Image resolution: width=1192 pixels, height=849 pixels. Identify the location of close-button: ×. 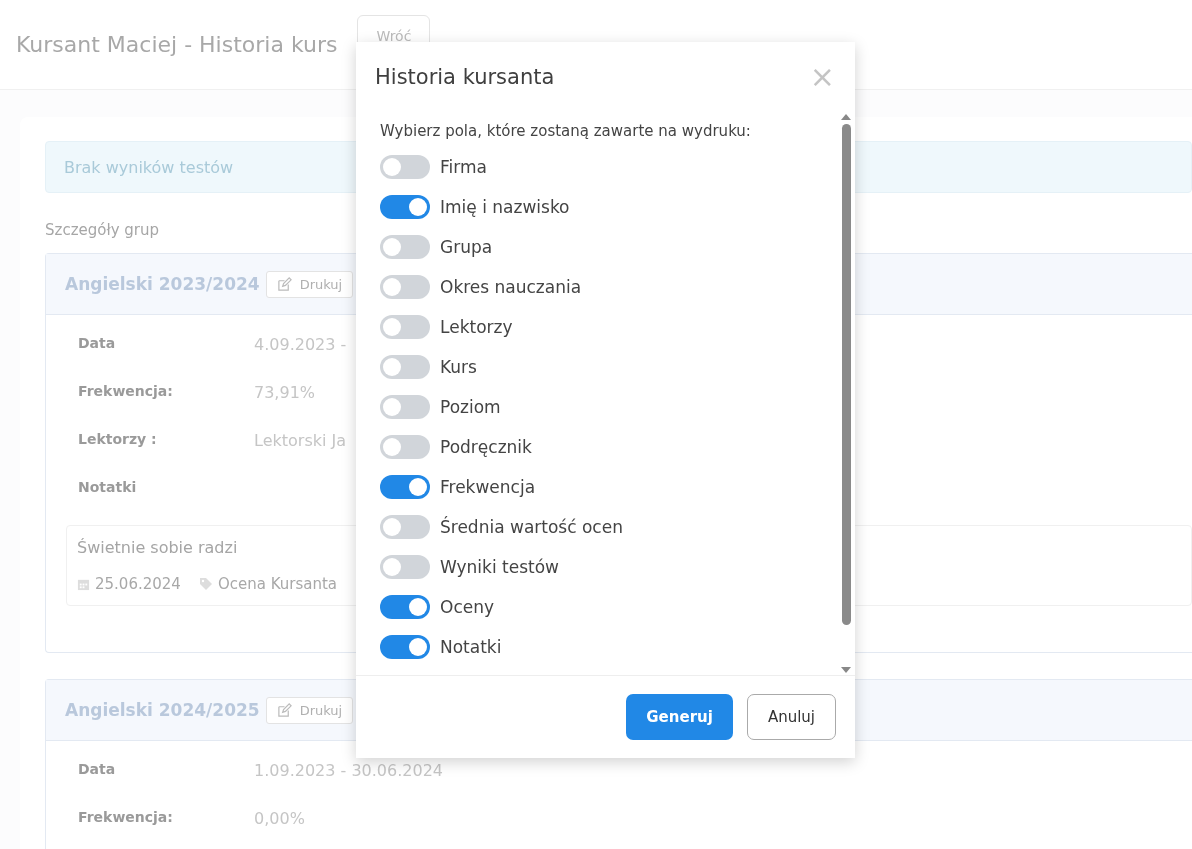
(822, 77).